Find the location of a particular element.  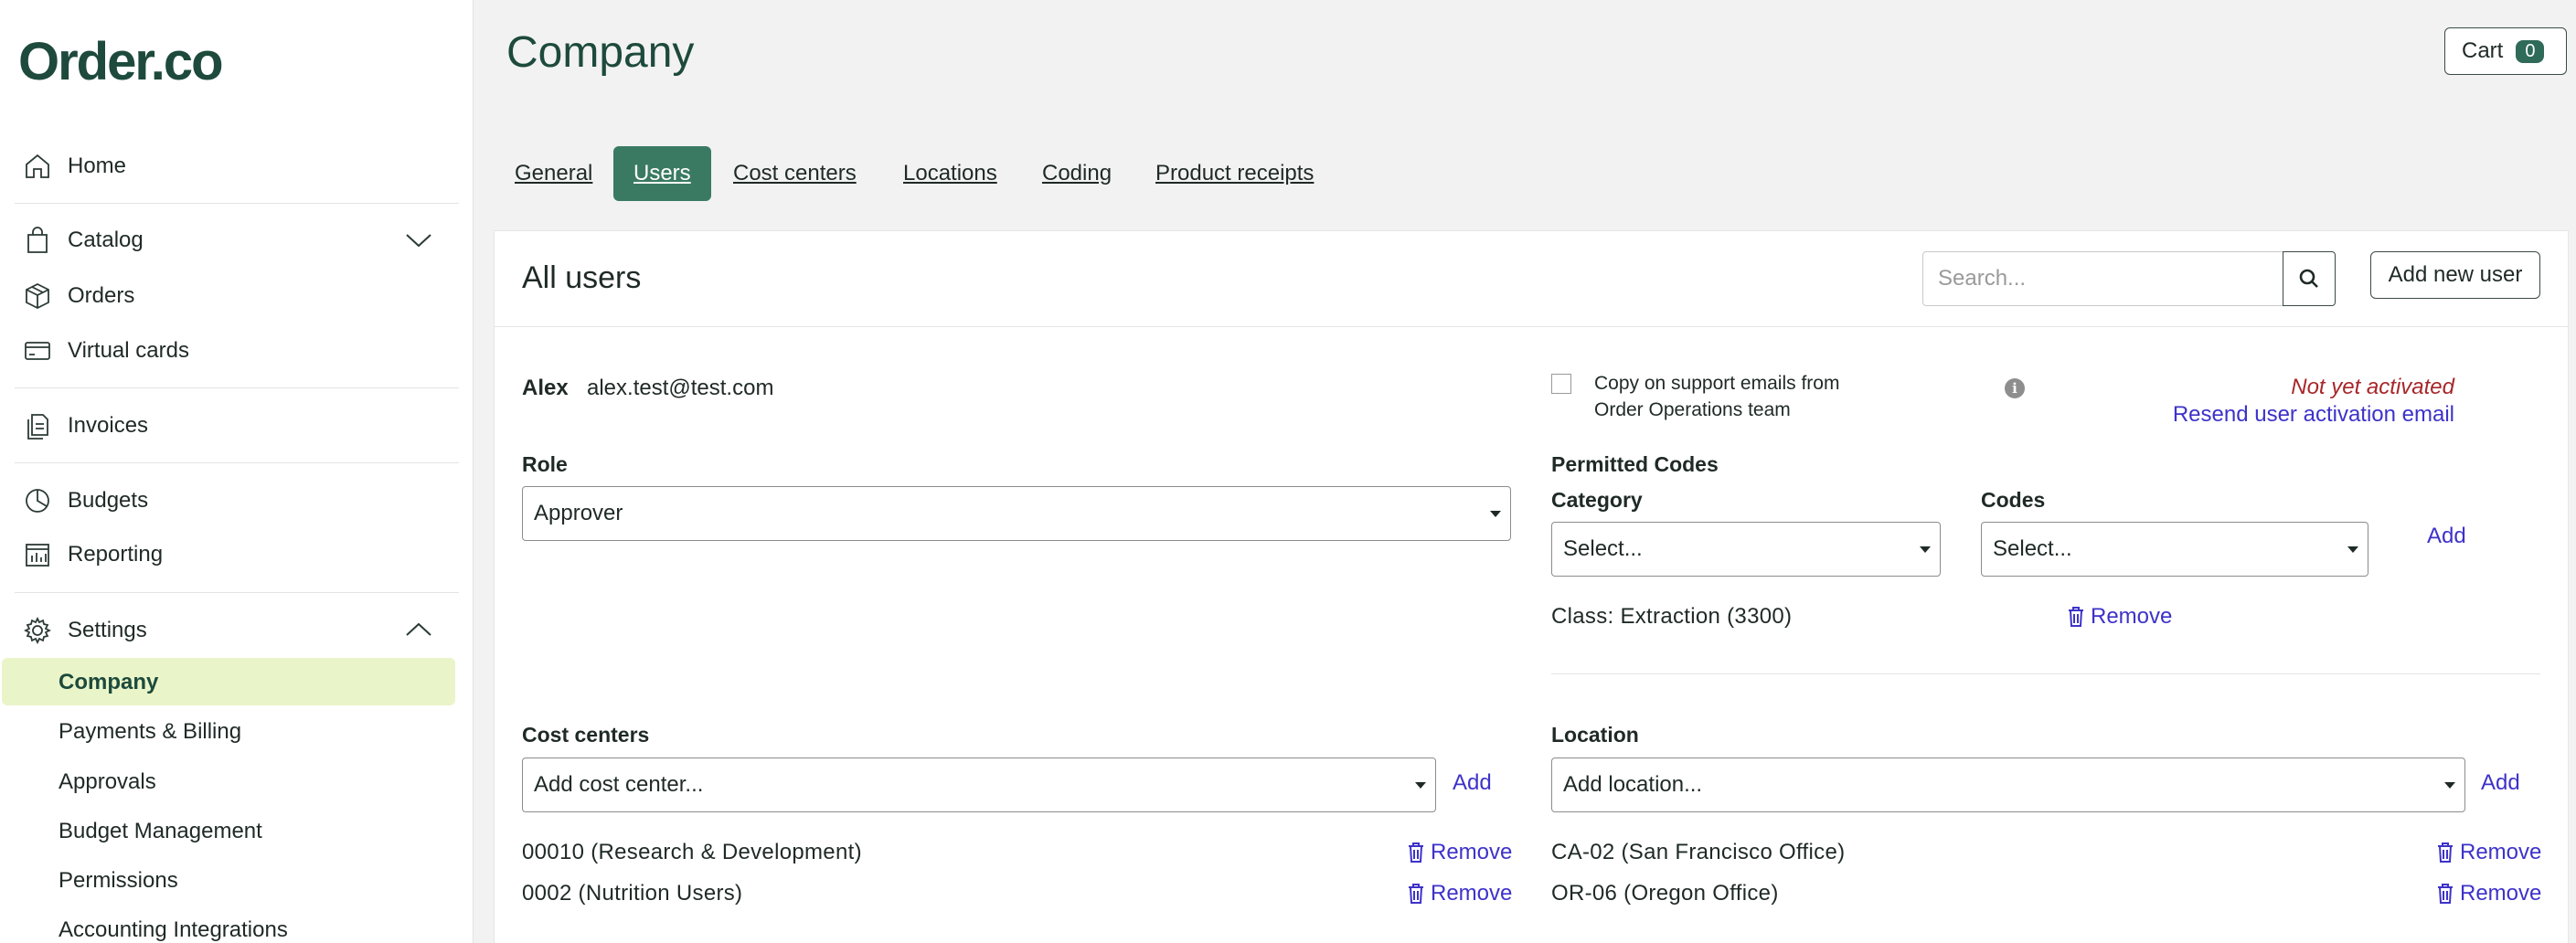

sidebar-sub-item-label: Company is located at coordinates (109, 682).